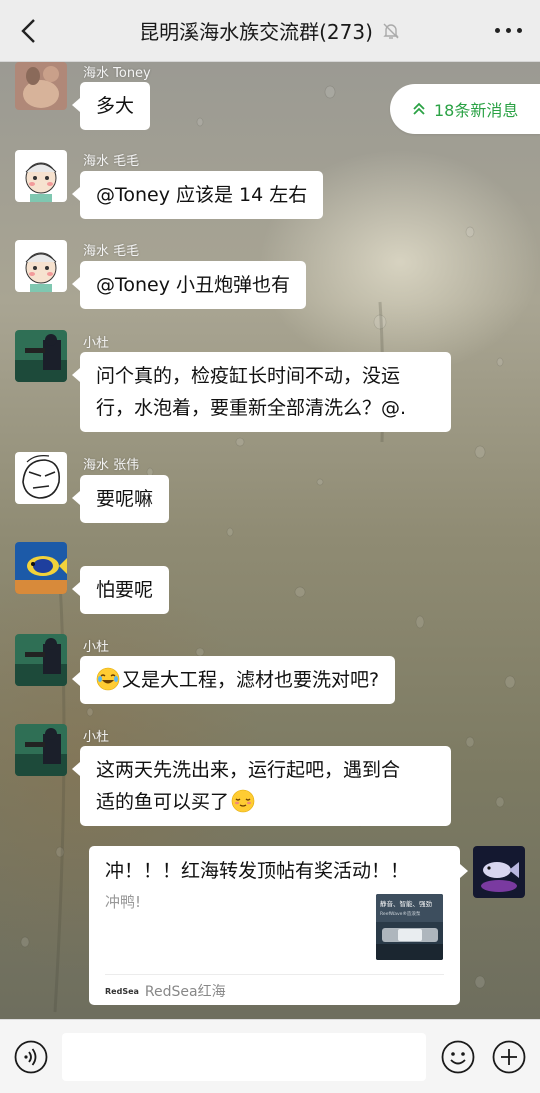 The height and width of the screenshot is (1093, 540). I want to click on message-row: 海水 张伟 要呢嘛, so click(270, 492).